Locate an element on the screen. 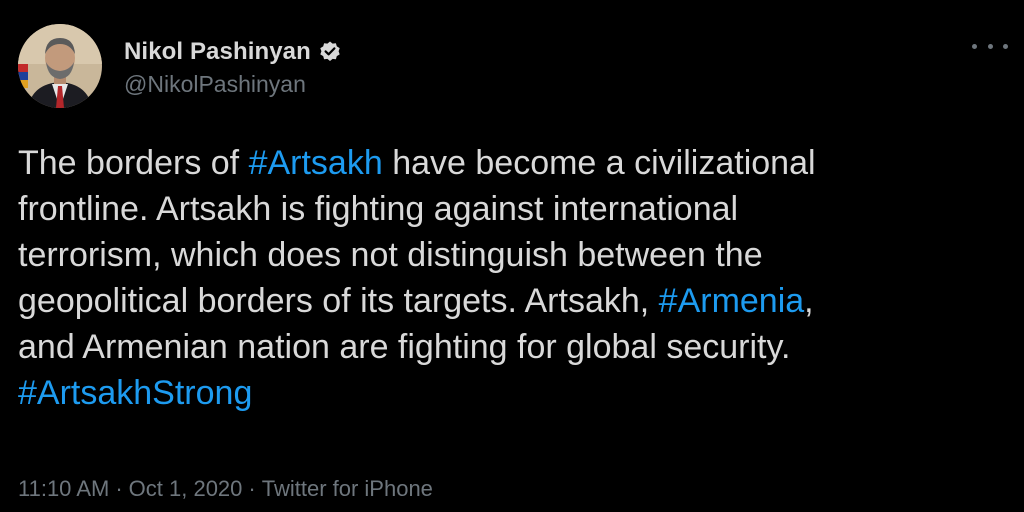 This screenshot has width=1024, height=512. hashtag-link: #Armenia is located at coordinates (732, 301).